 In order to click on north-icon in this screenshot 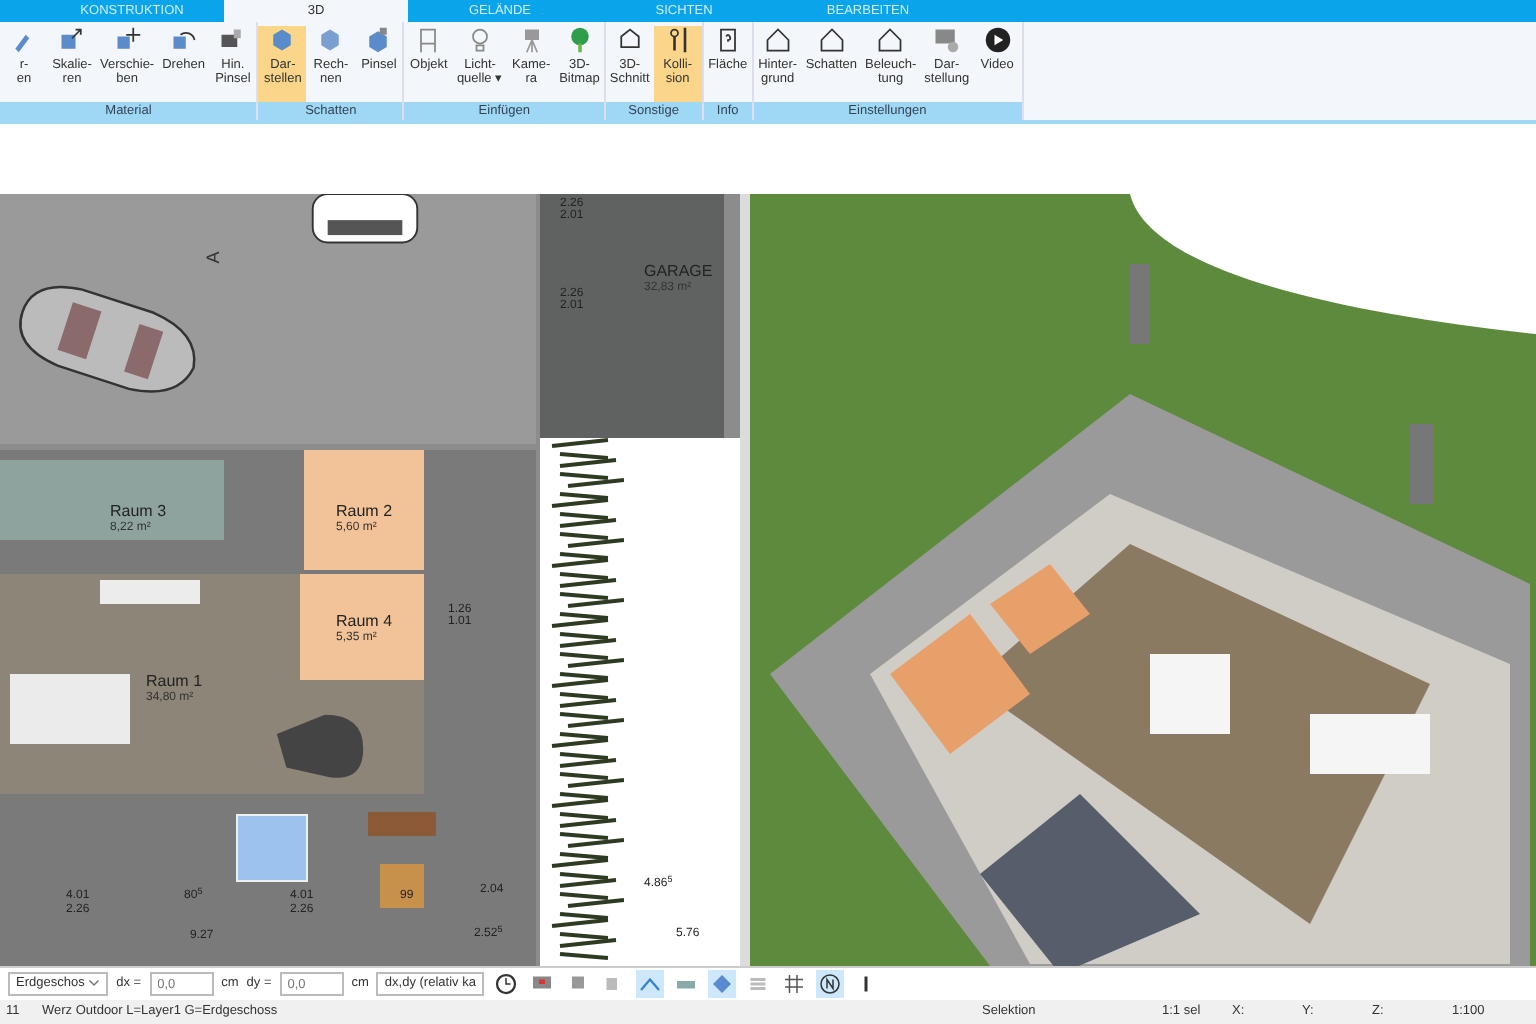, I will do `click(829, 984)`.